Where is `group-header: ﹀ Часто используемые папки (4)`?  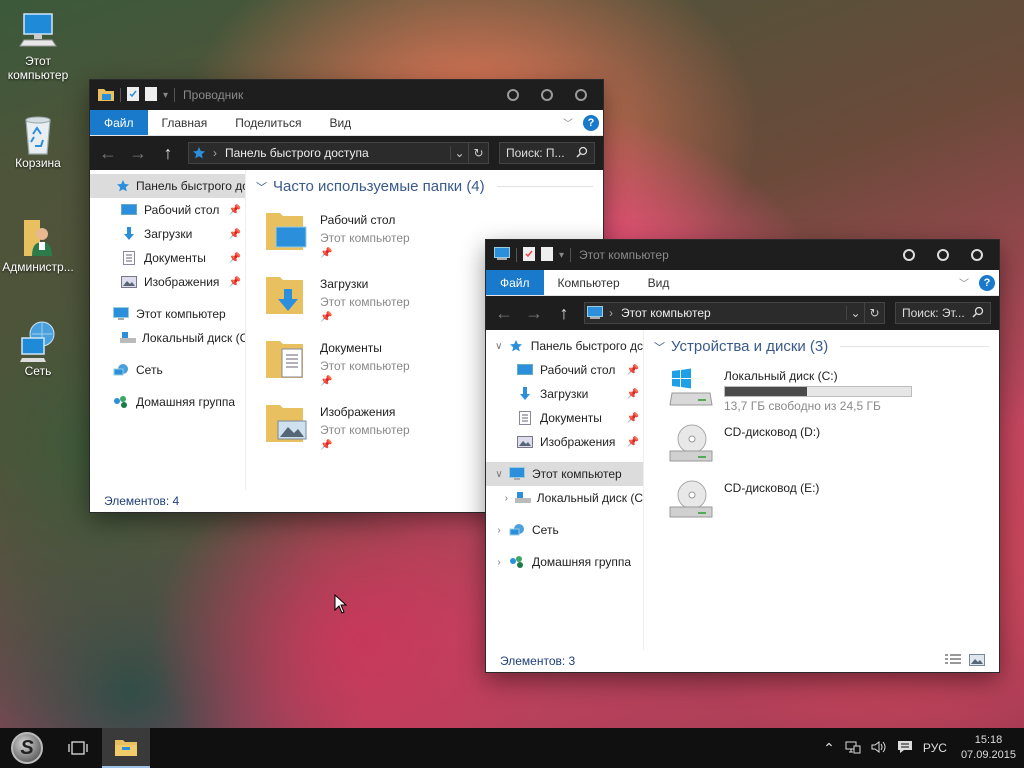 group-header: ﹀ Часто используемые папки (4) is located at coordinates (424, 186).